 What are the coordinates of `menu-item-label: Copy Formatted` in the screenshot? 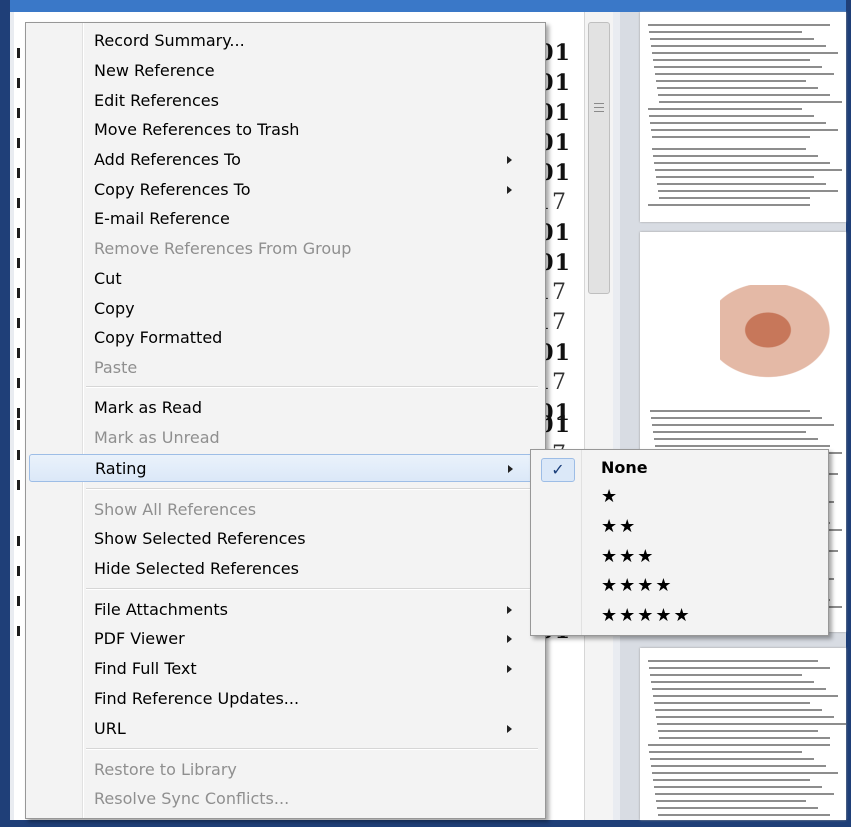 It's located at (158, 337).